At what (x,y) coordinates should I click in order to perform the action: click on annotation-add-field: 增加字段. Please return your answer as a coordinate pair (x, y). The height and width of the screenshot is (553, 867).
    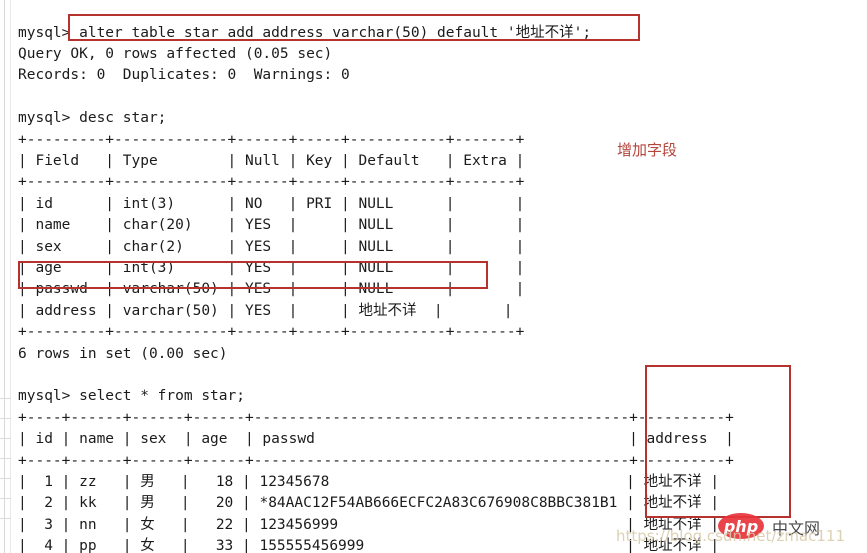
    Looking at the image, I should click on (647, 150).